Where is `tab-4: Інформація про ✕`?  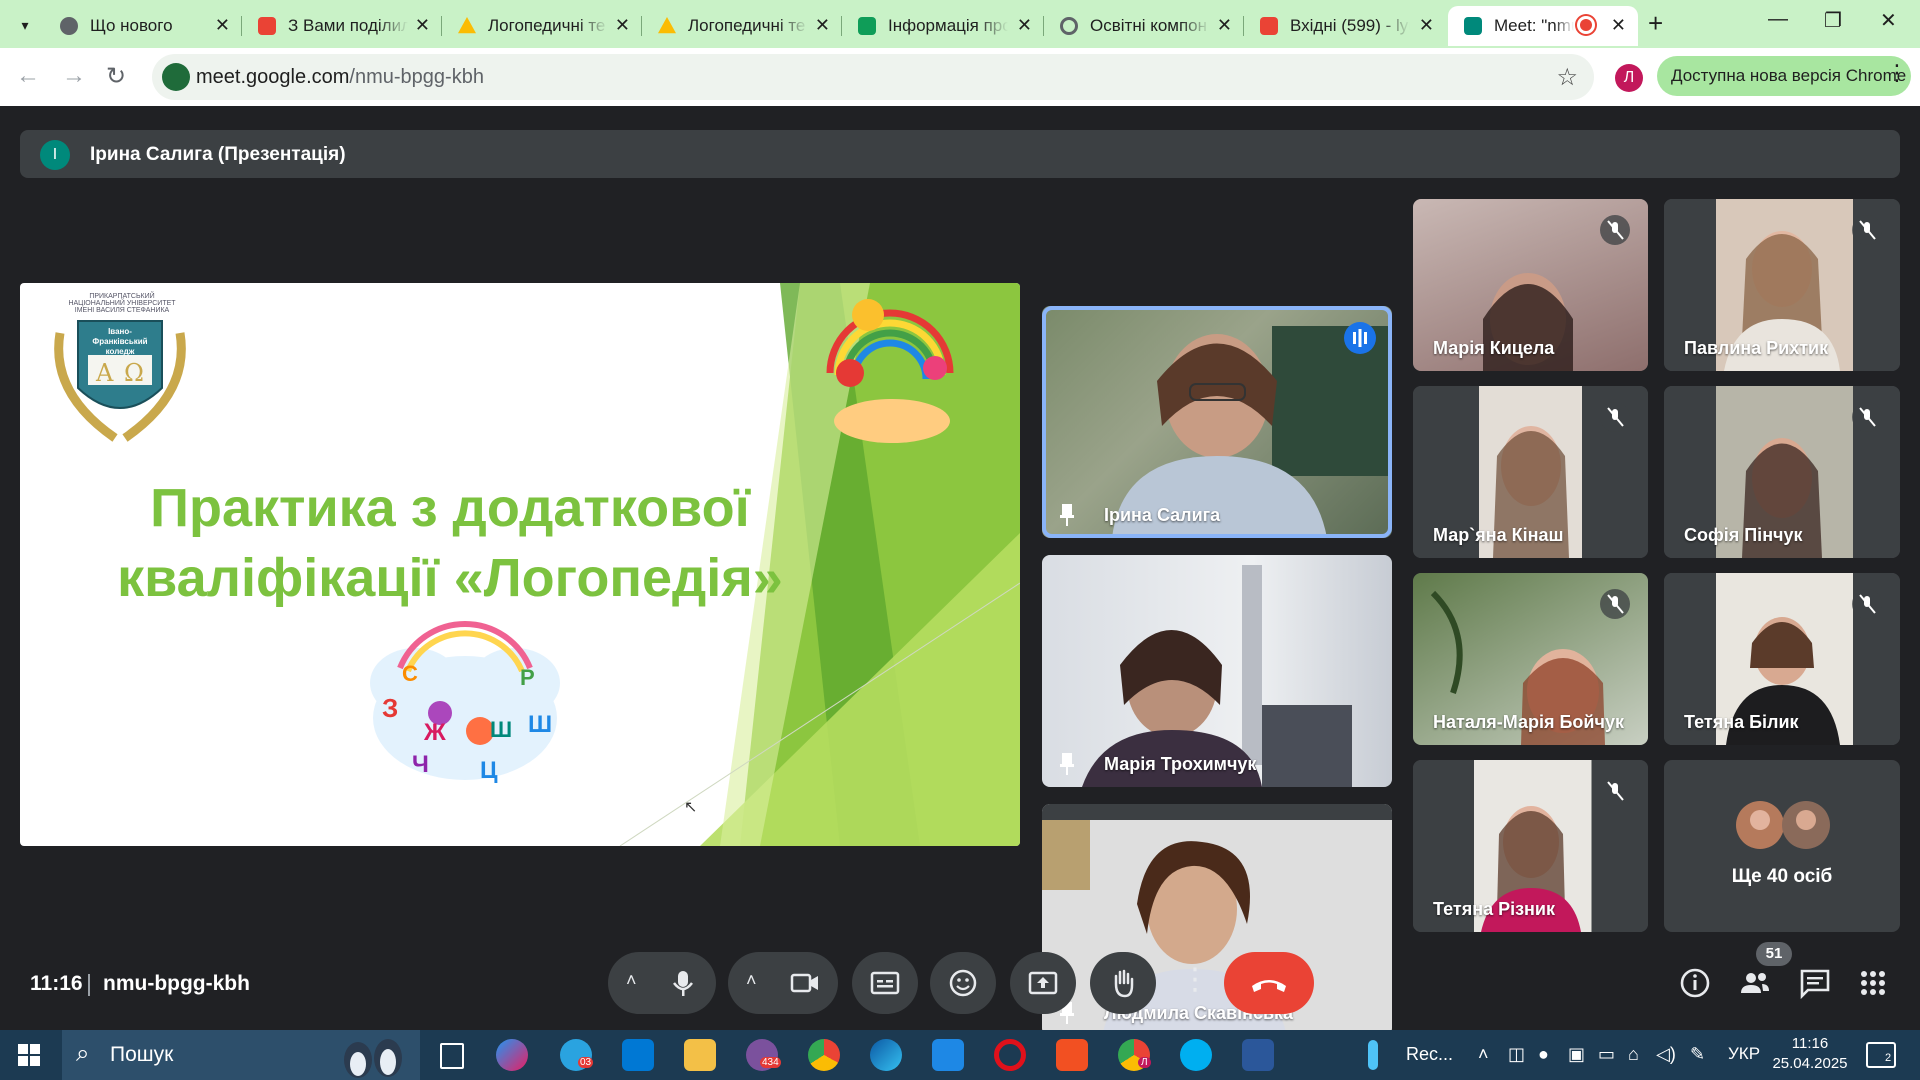
tab-4: Інформація про ✕ is located at coordinates (943, 26).